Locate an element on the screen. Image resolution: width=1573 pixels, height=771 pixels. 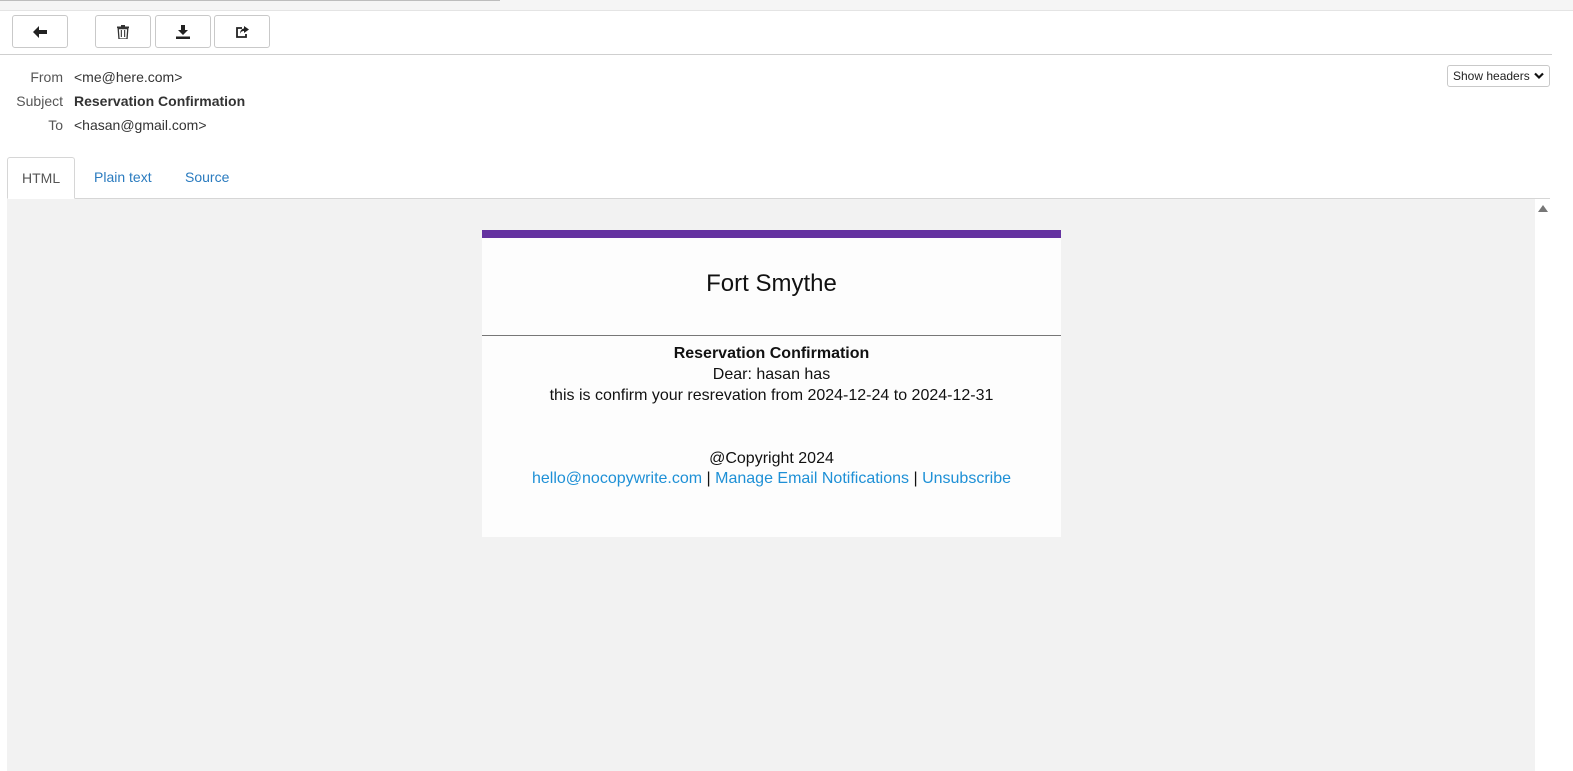
forward-button is located at coordinates (242, 31).